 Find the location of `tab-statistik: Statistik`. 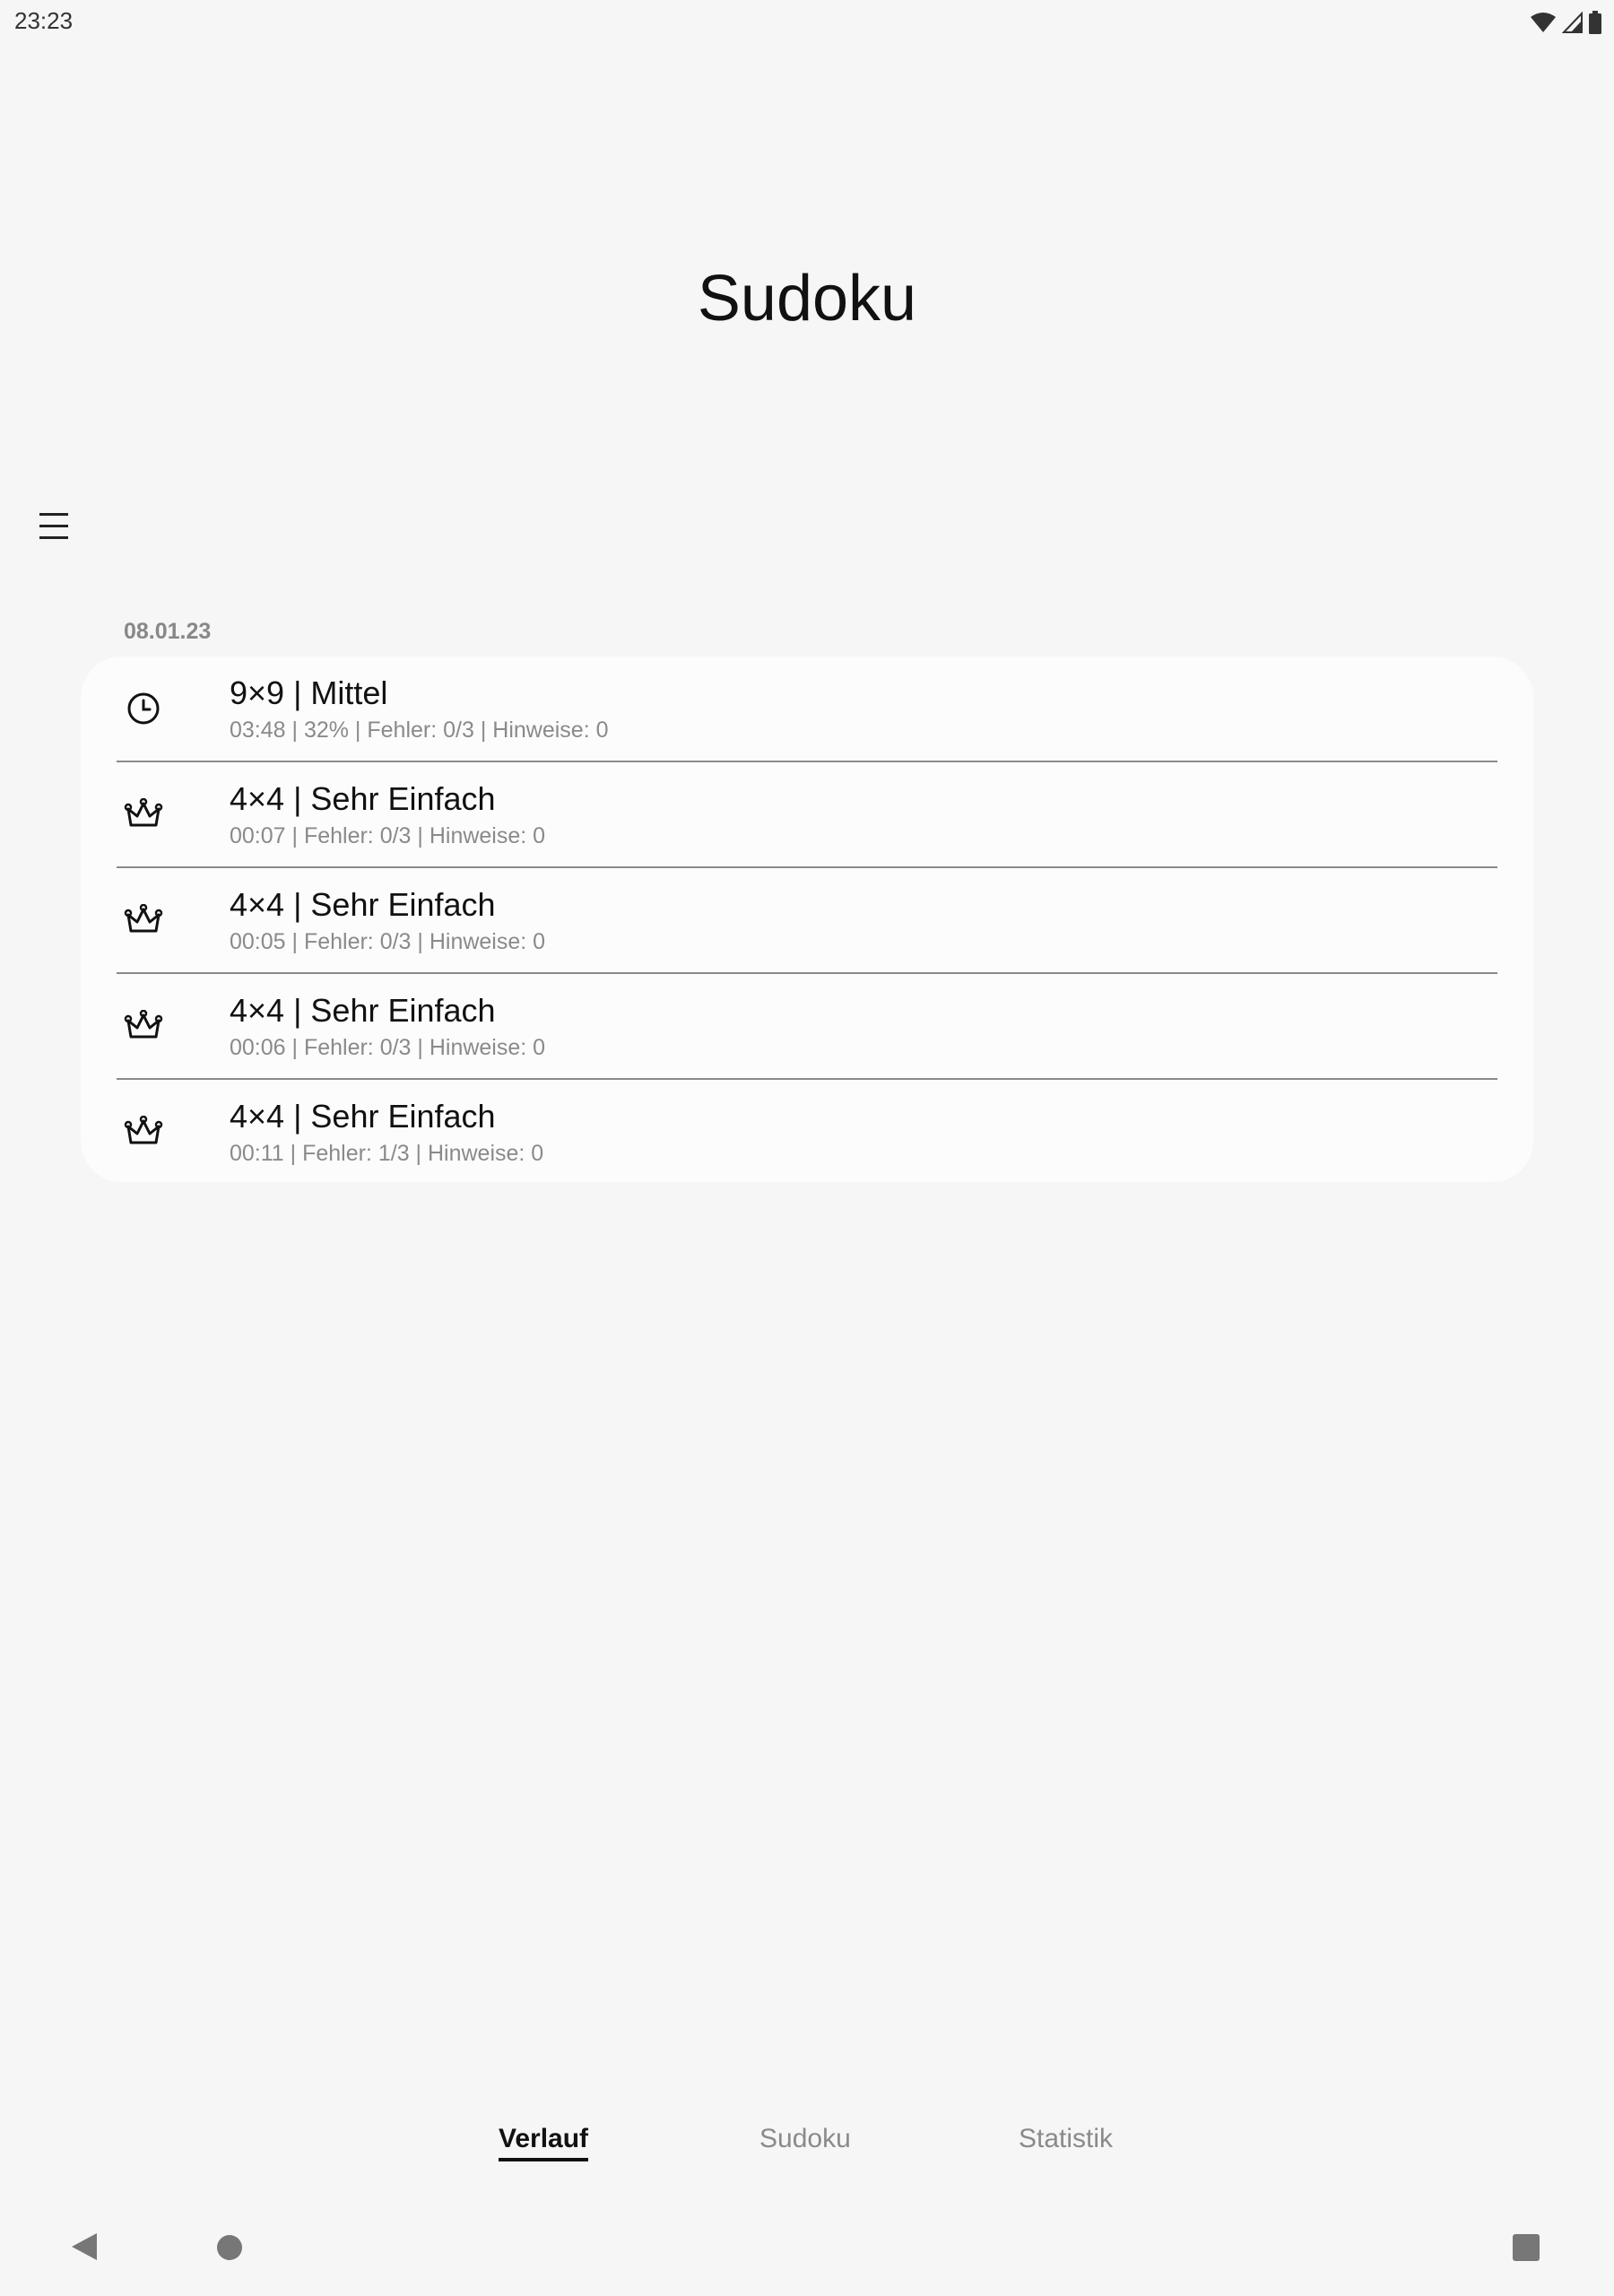

tab-statistik: Statistik is located at coordinates (1066, 2139).